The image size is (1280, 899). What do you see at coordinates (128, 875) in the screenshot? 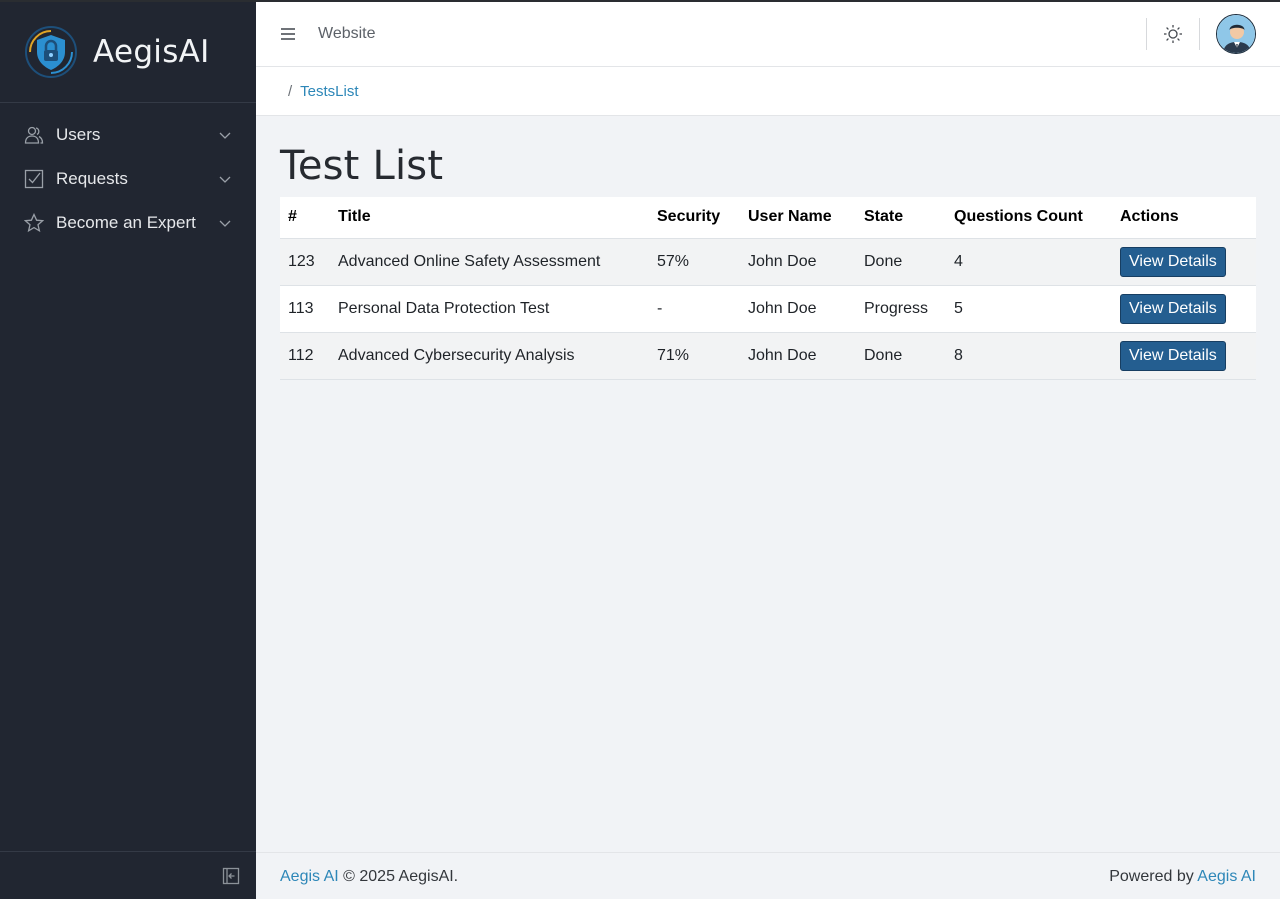
I see `sidebar-footer` at bounding box center [128, 875].